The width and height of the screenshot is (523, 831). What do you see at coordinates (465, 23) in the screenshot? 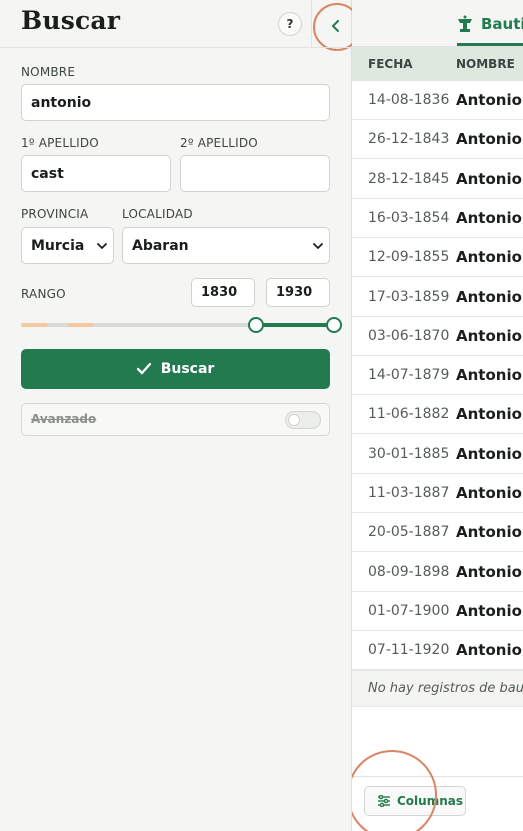
I see `baptismal-font-icon` at bounding box center [465, 23].